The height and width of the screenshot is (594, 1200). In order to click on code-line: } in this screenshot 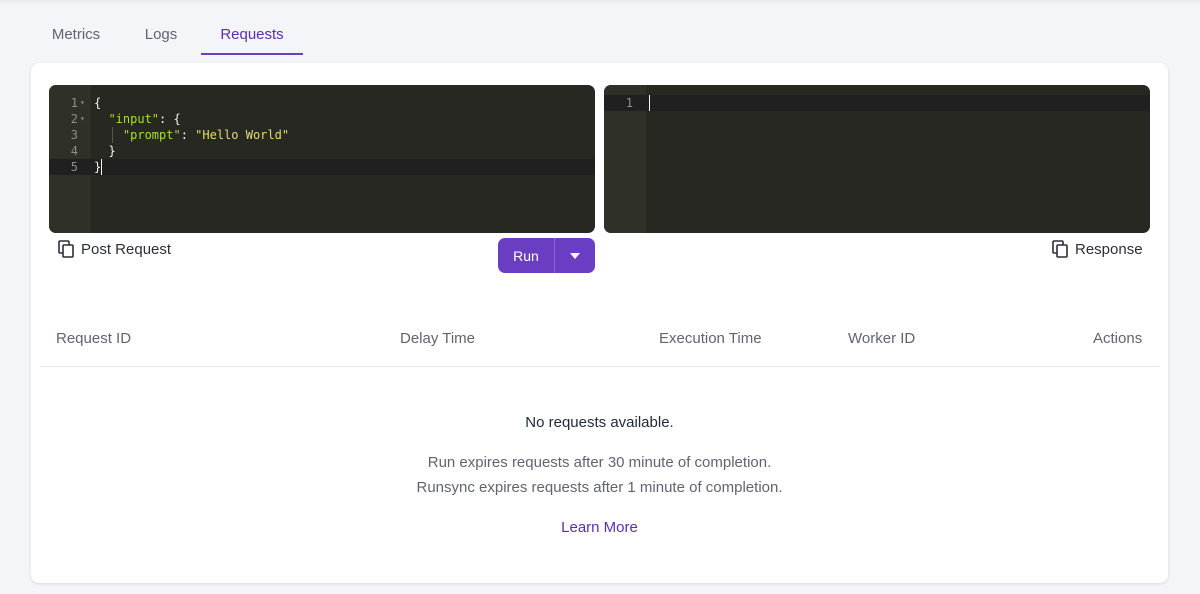, I will do `click(105, 151)`.